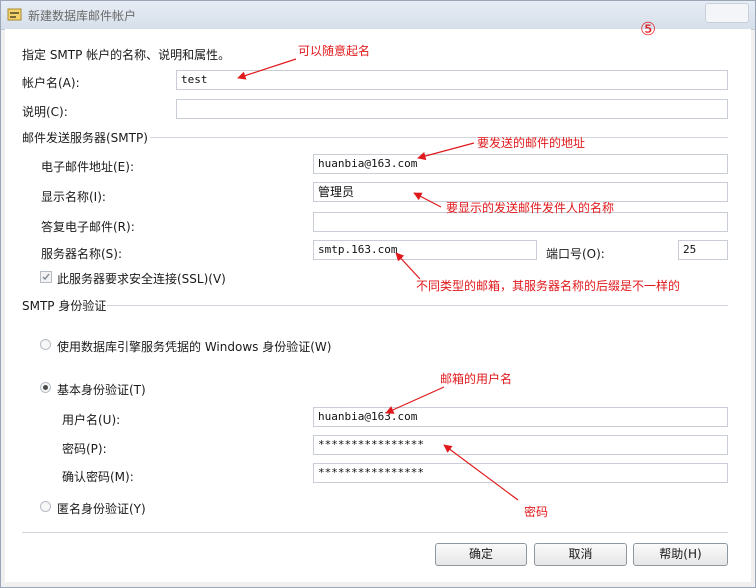  Describe the element at coordinates (73, 197) in the screenshot. I see `display-name-label: 显示名称(I):` at that location.